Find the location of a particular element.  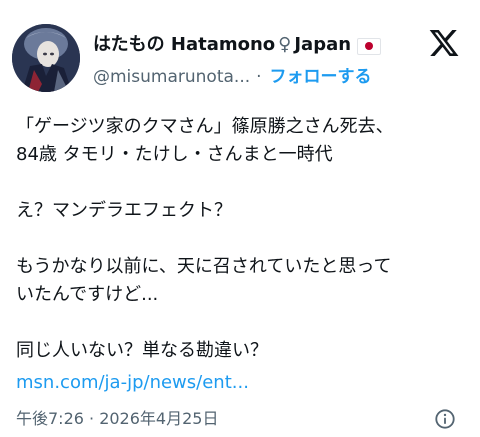

info-icon is located at coordinates (445, 419).